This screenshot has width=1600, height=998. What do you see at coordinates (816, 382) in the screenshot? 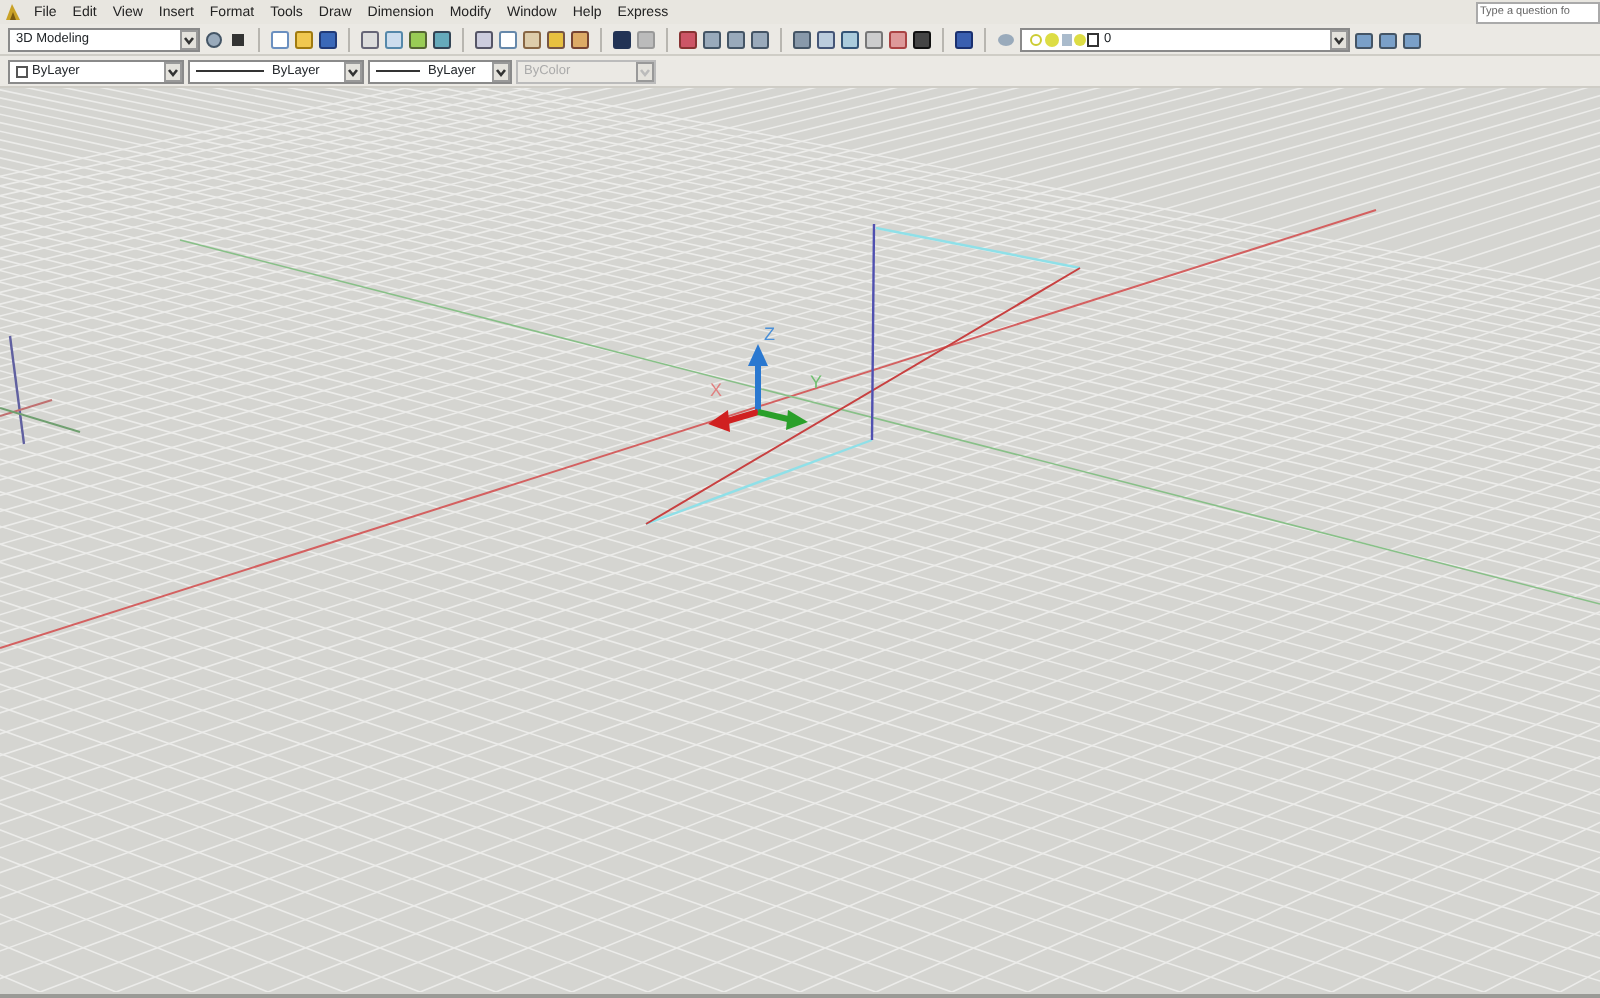
I see `axis-label: Y` at bounding box center [816, 382].